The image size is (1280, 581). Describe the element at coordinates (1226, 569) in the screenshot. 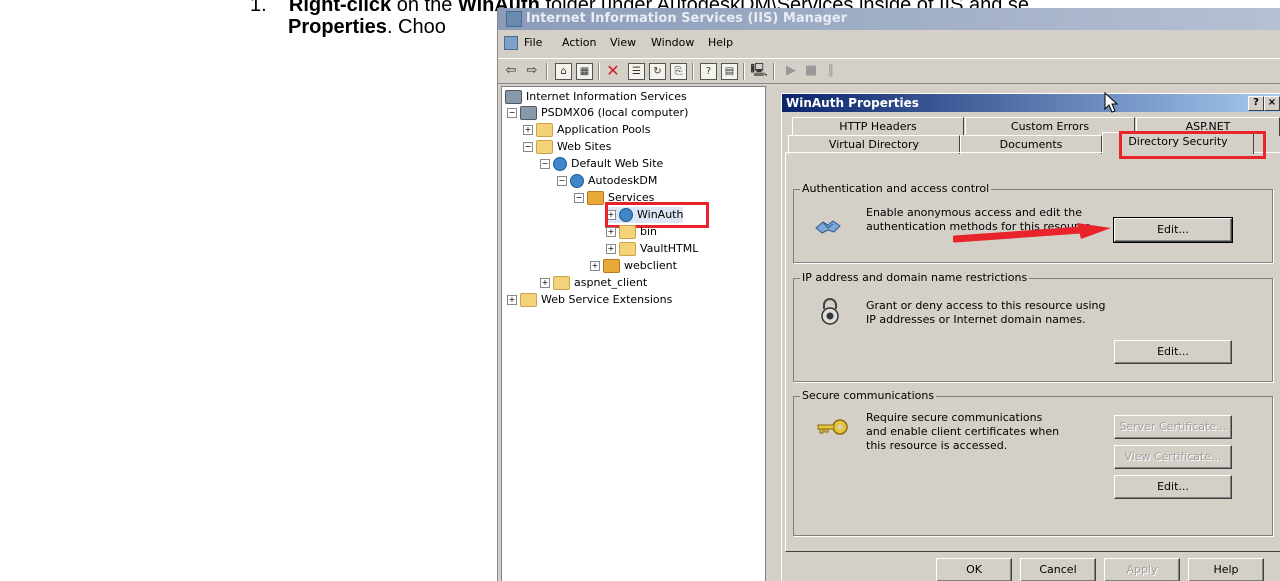

I see `help-dialog-button: Help` at that location.